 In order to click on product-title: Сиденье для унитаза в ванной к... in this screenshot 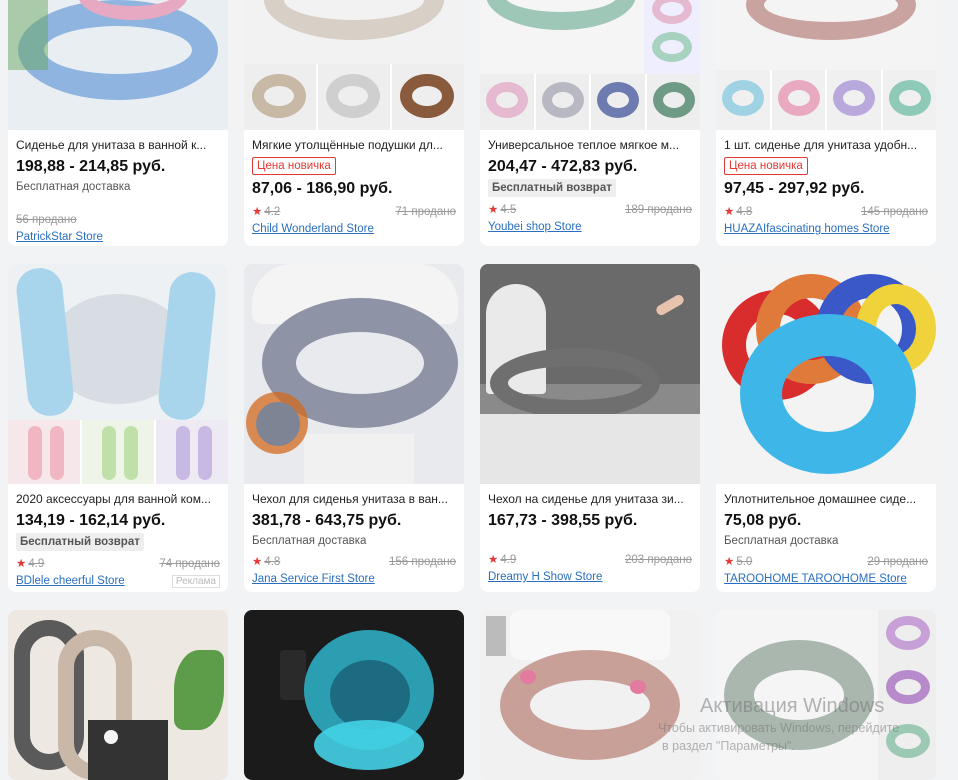, I will do `click(118, 145)`.